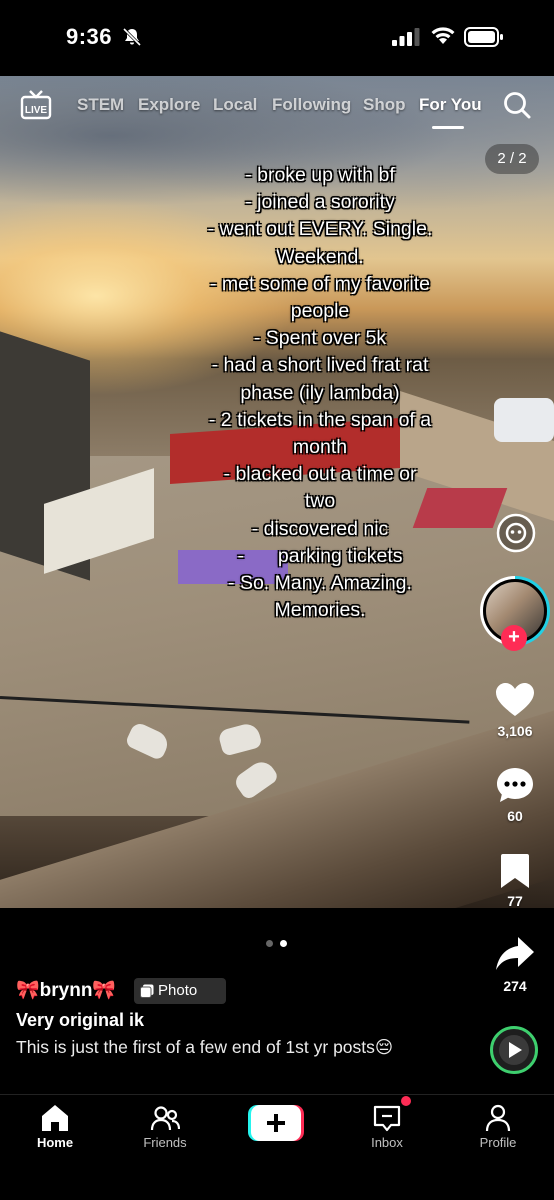 The image size is (554, 1200). Describe the element at coordinates (498, 1118) in the screenshot. I see `profile-icon` at that location.